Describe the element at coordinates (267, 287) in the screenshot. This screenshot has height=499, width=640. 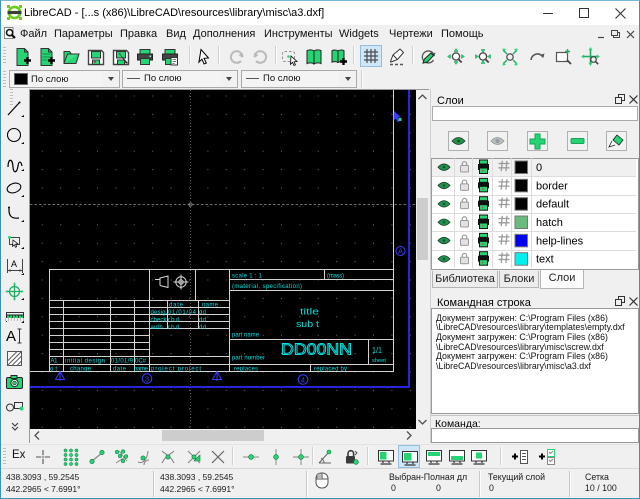
I see `svg-text: (material, specification)` at that location.